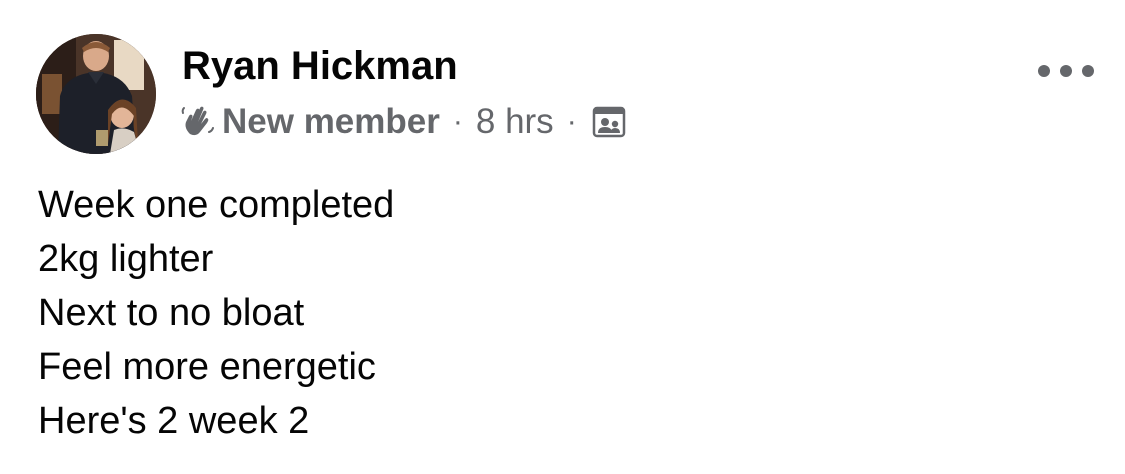  I want to click on avatar-photo, so click(96, 94).